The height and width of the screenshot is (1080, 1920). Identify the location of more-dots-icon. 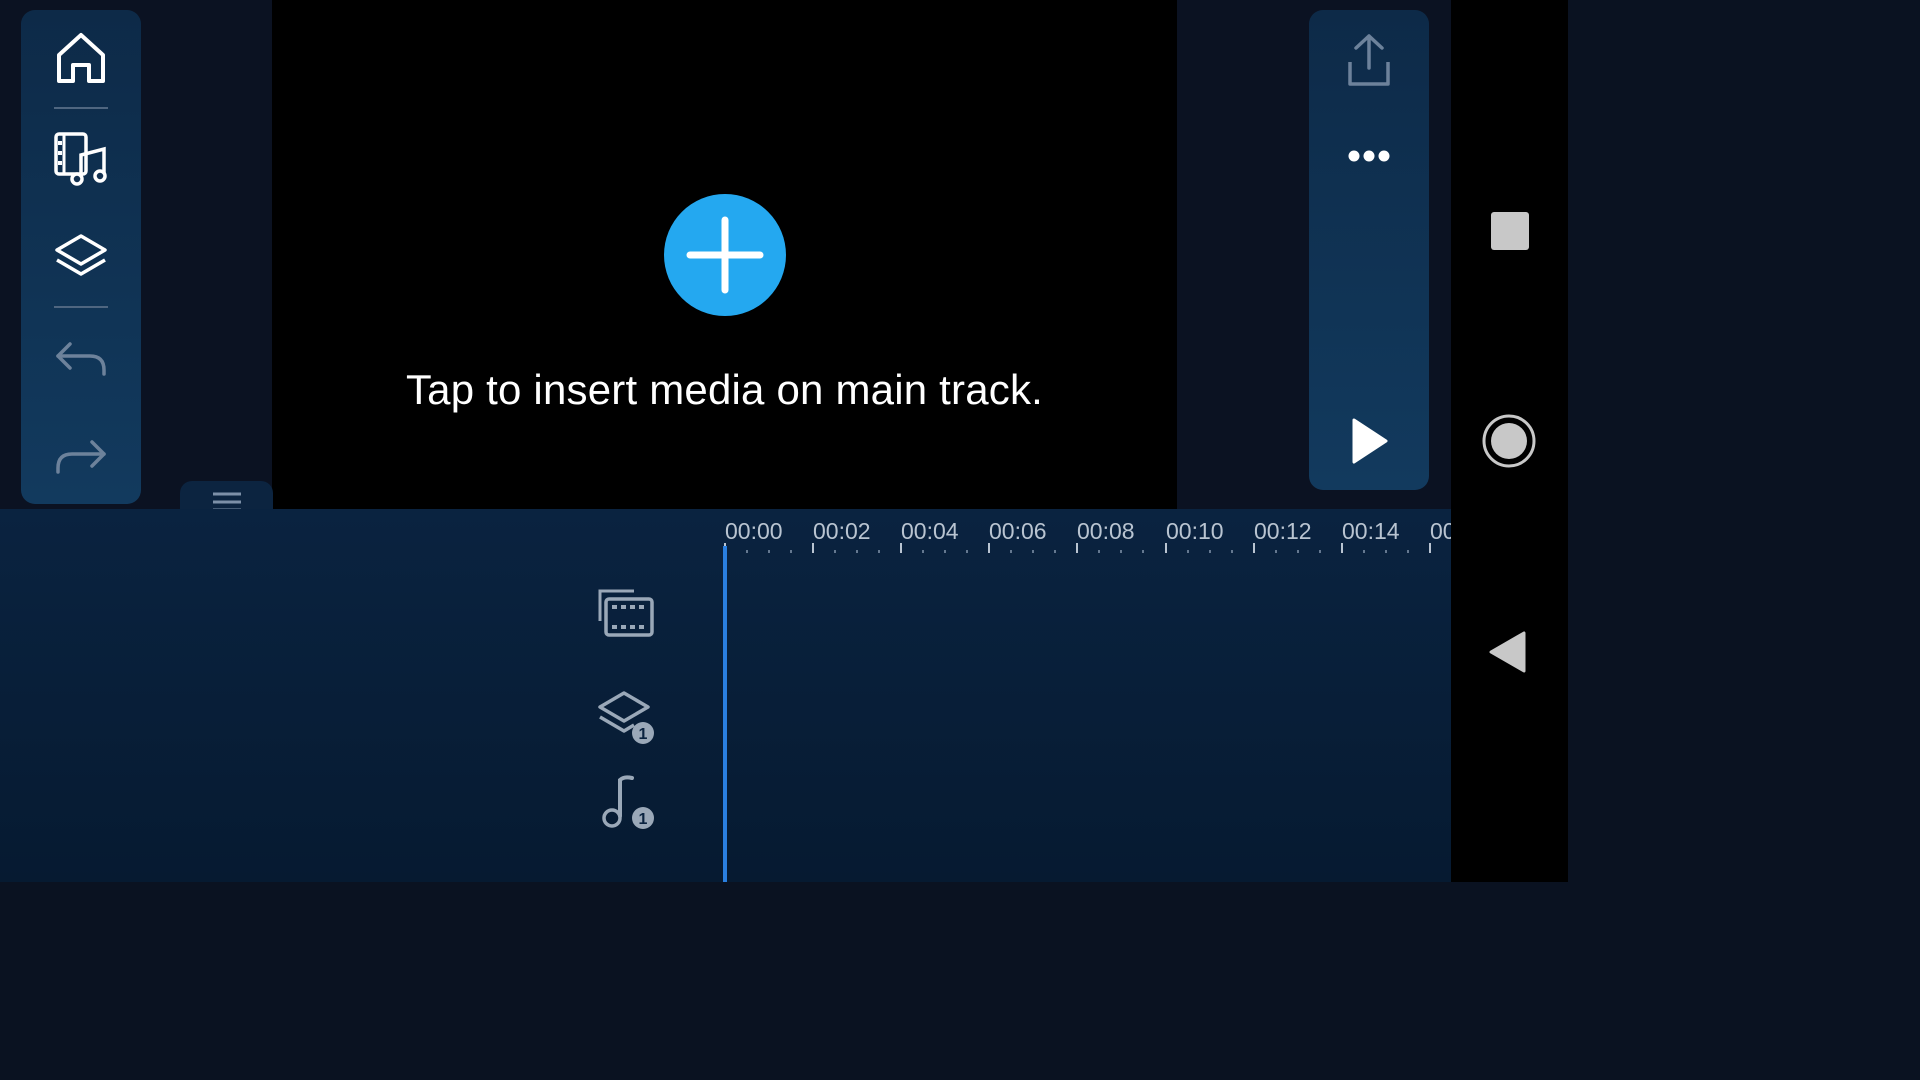
(1369, 156).